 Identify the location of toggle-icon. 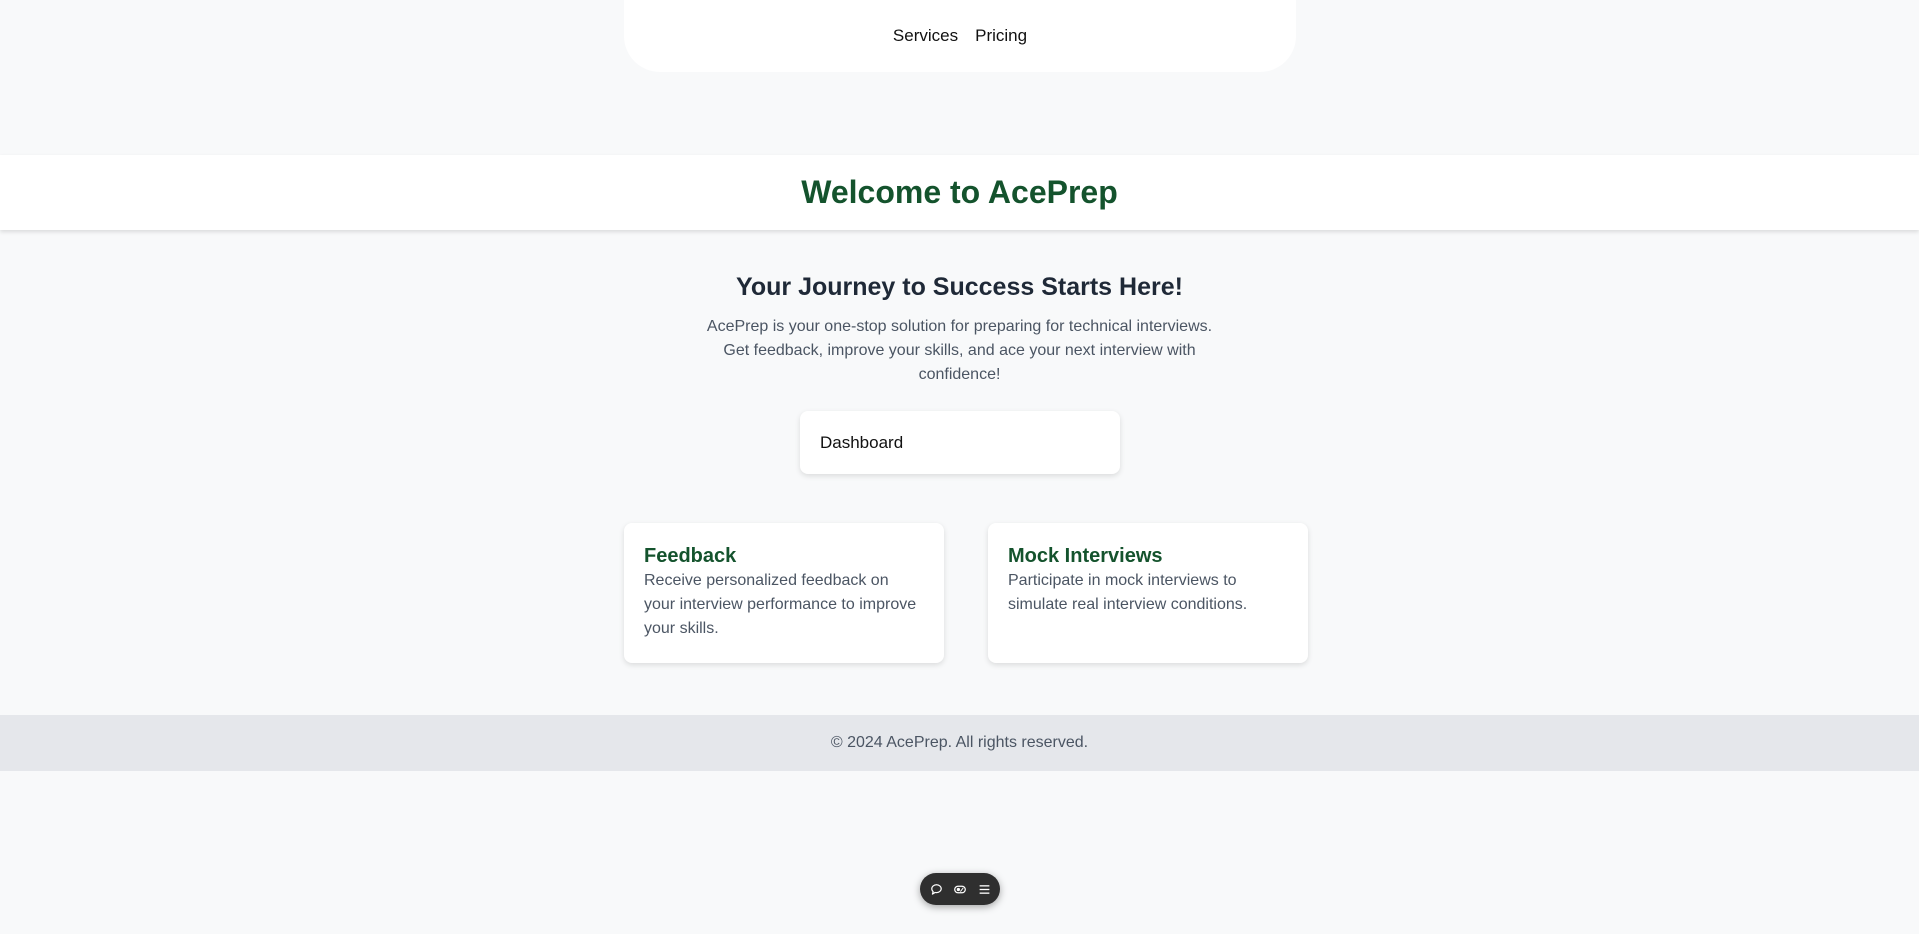
(960, 889).